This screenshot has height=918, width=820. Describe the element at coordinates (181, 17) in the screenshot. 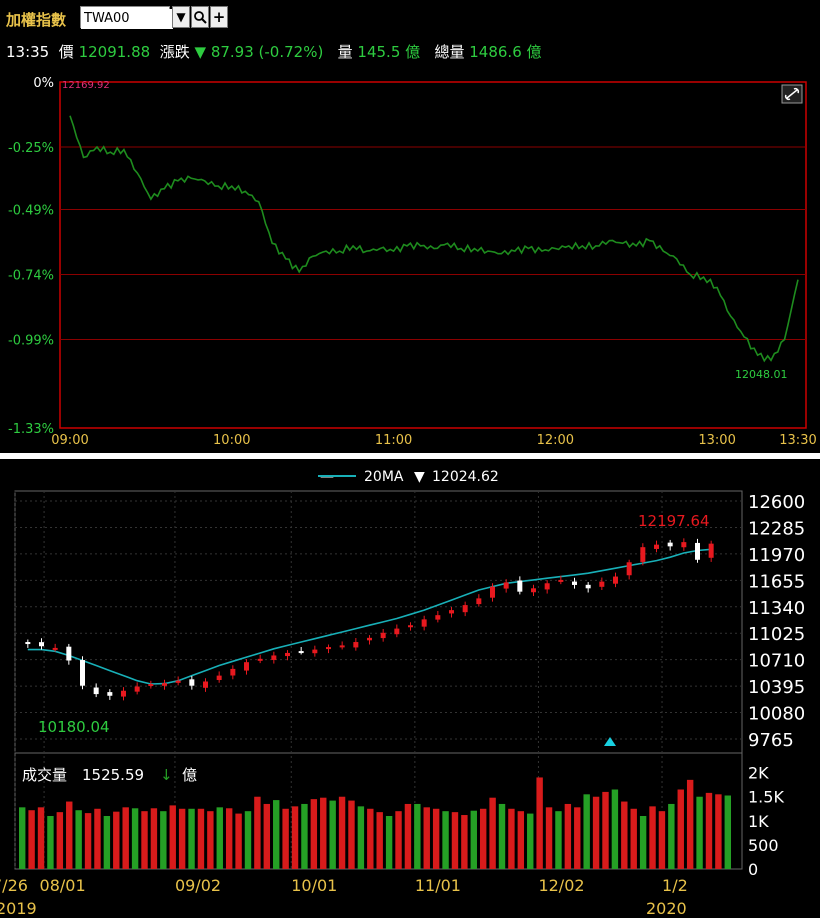

I see `chevron-down-icon: ▼` at that location.